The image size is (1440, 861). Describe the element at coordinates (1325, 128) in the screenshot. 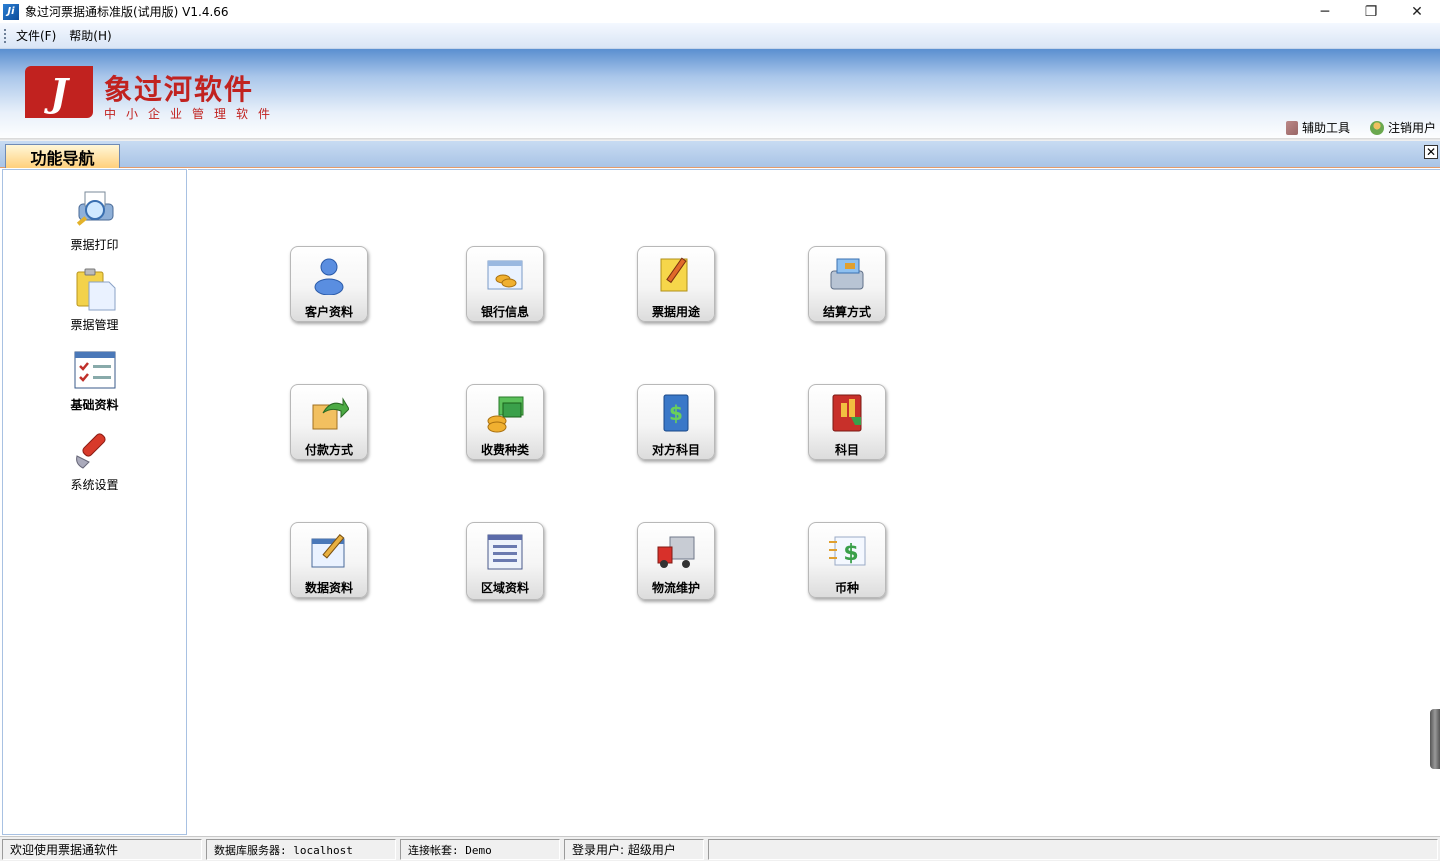

I see `tools-label: 辅助工具` at that location.